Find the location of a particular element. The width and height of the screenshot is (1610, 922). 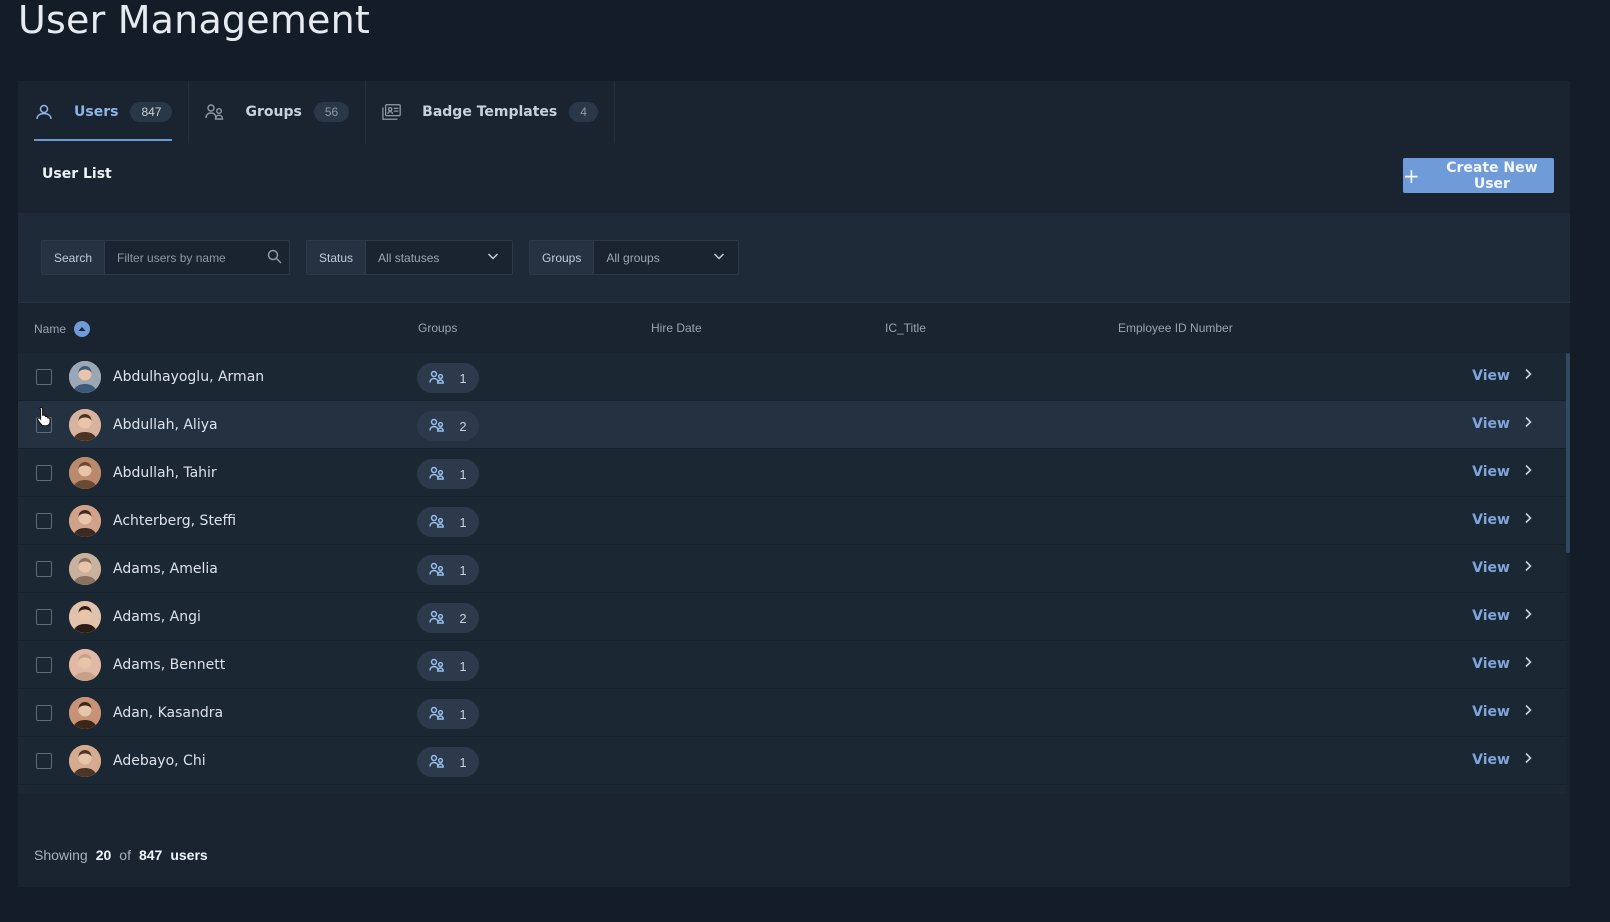

table-scrollbar is located at coordinates (1568, 453).